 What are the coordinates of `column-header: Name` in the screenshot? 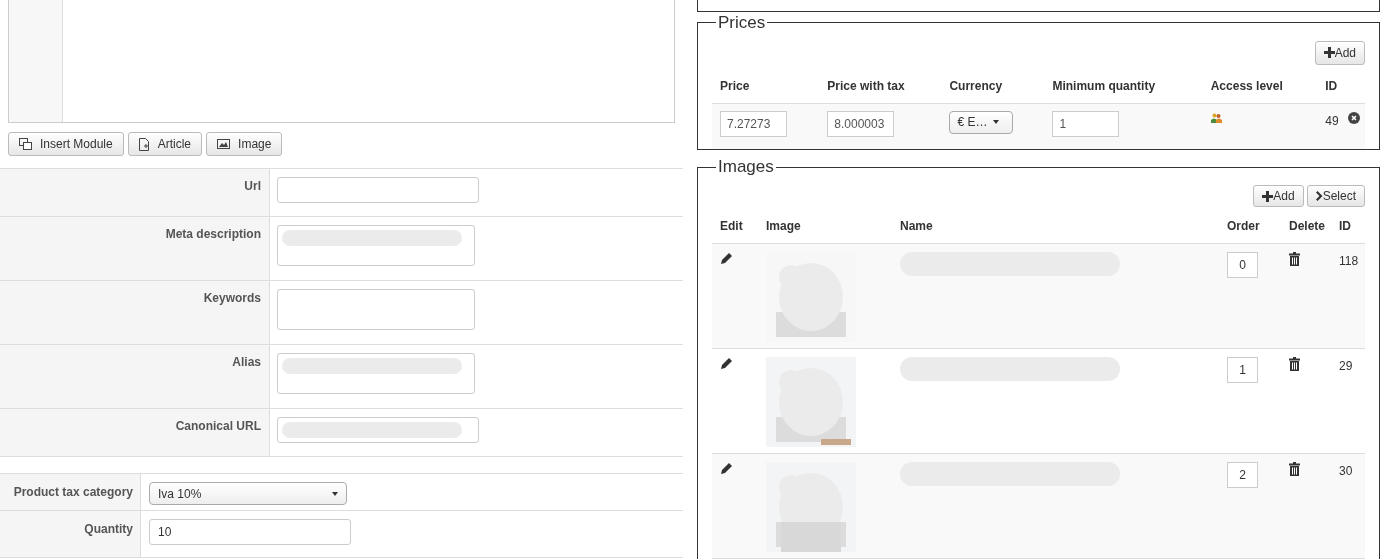 It's located at (916, 226).